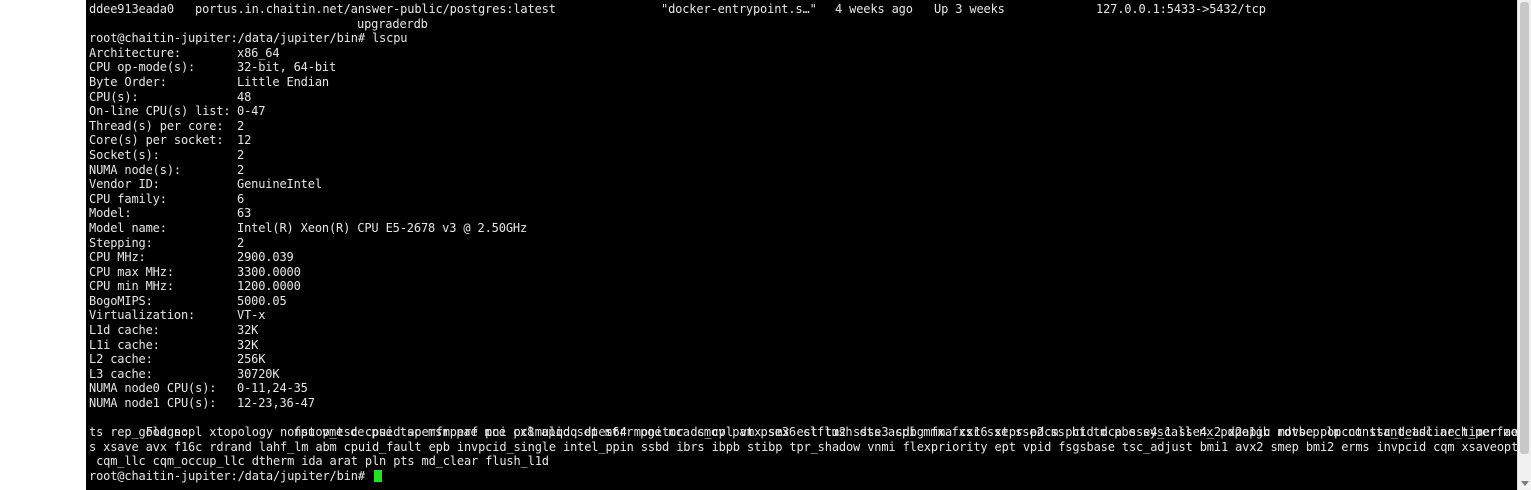 This screenshot has height=490, width=1531. What do you see at coordinates (1181, 9) in the screenshot?
I see `container-ports: 127.0.0.1:5433->5432/tcp` at bounding box center [1181, 9].